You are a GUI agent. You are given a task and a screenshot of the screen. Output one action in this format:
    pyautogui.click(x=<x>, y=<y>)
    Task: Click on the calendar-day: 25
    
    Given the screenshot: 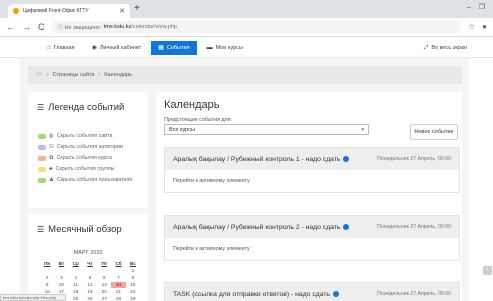 What is the action you would take?
    pyautogui.click(x=76, y=298)
    